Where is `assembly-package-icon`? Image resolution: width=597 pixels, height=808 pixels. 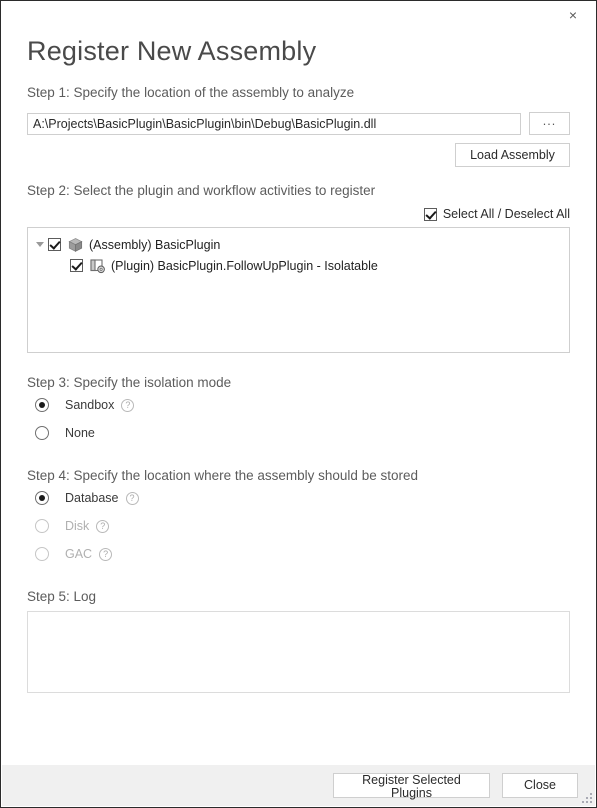
assembly-package-icon is located at coordinates (75, 245).